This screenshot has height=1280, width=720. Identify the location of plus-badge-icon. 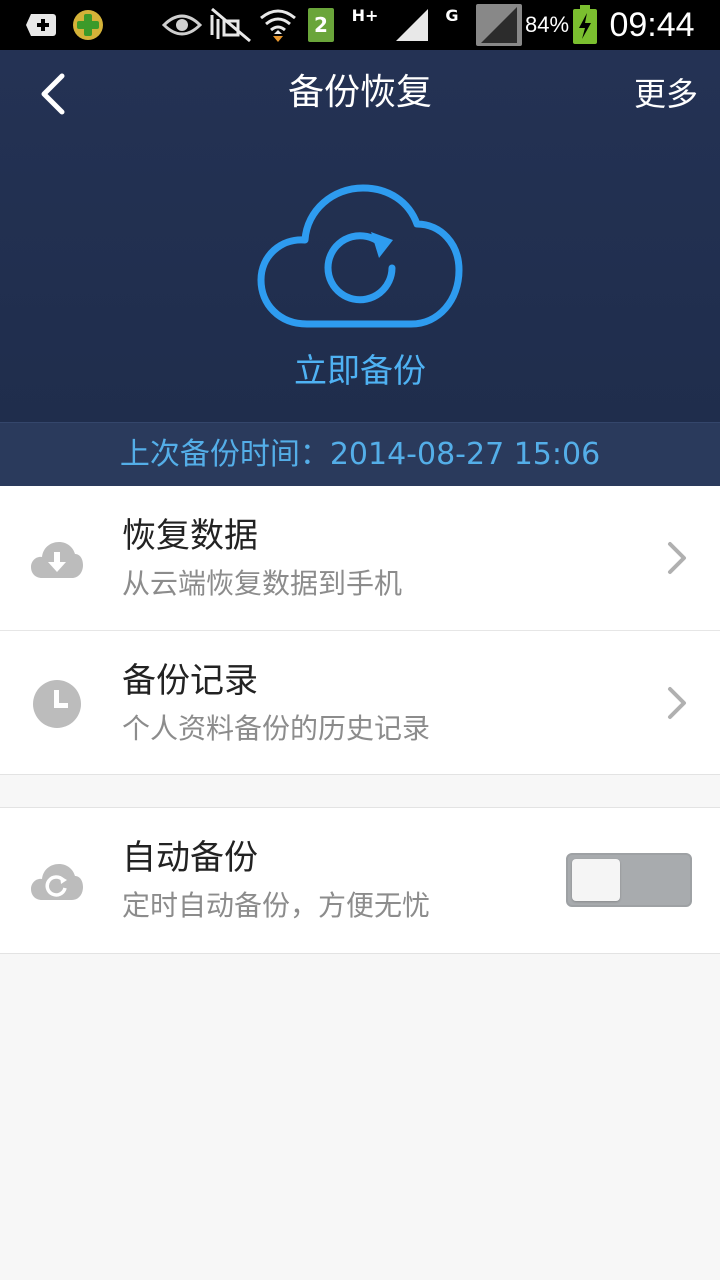
(88, 25).